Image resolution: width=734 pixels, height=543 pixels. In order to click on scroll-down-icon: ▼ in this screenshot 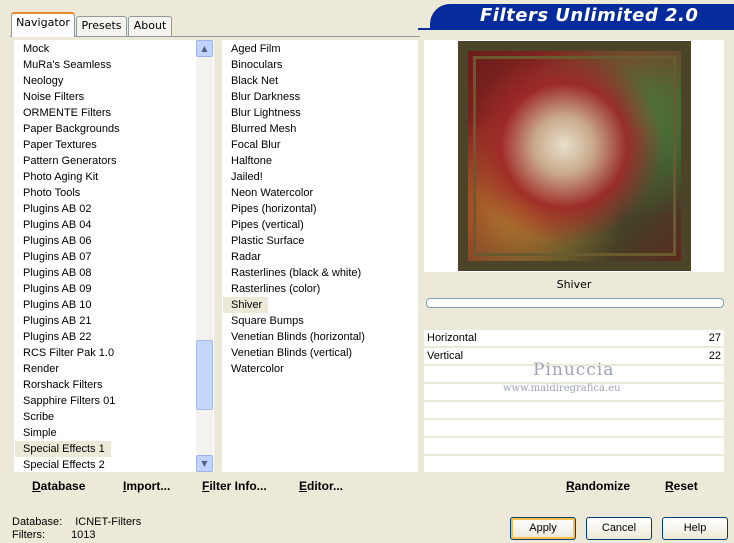, I will do `click(204, 463)`.